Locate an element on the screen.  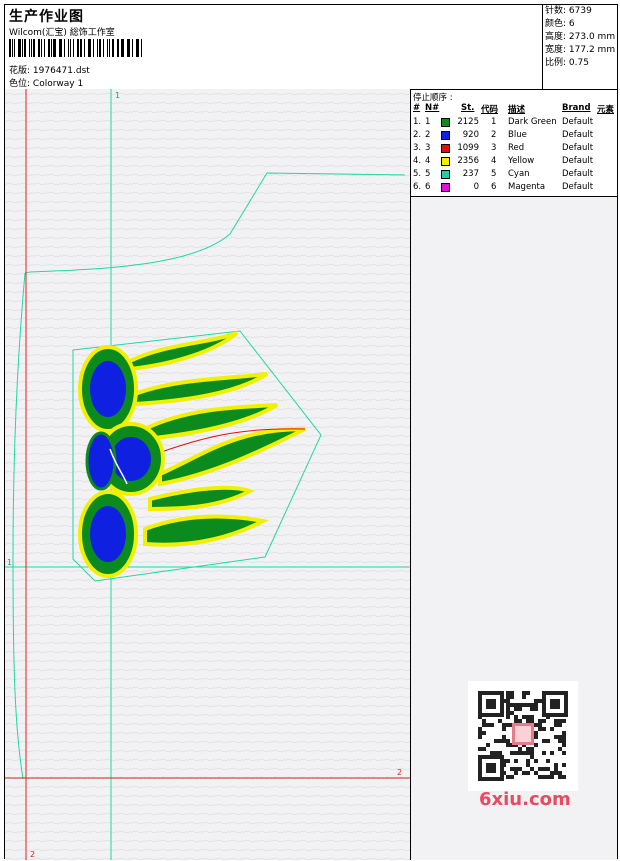
stop-row: 1. 1 2125 1 Dark Green Default is located at coordinates (514, 123).